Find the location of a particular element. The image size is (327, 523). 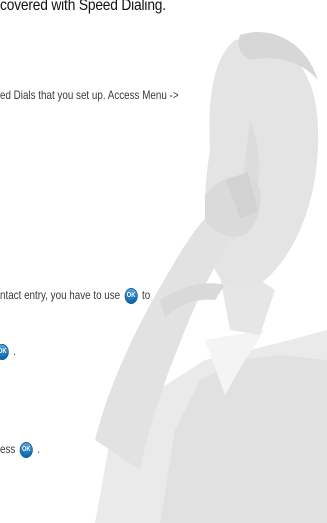

ok-key-line-end: . is located at coordinates (14, 351).